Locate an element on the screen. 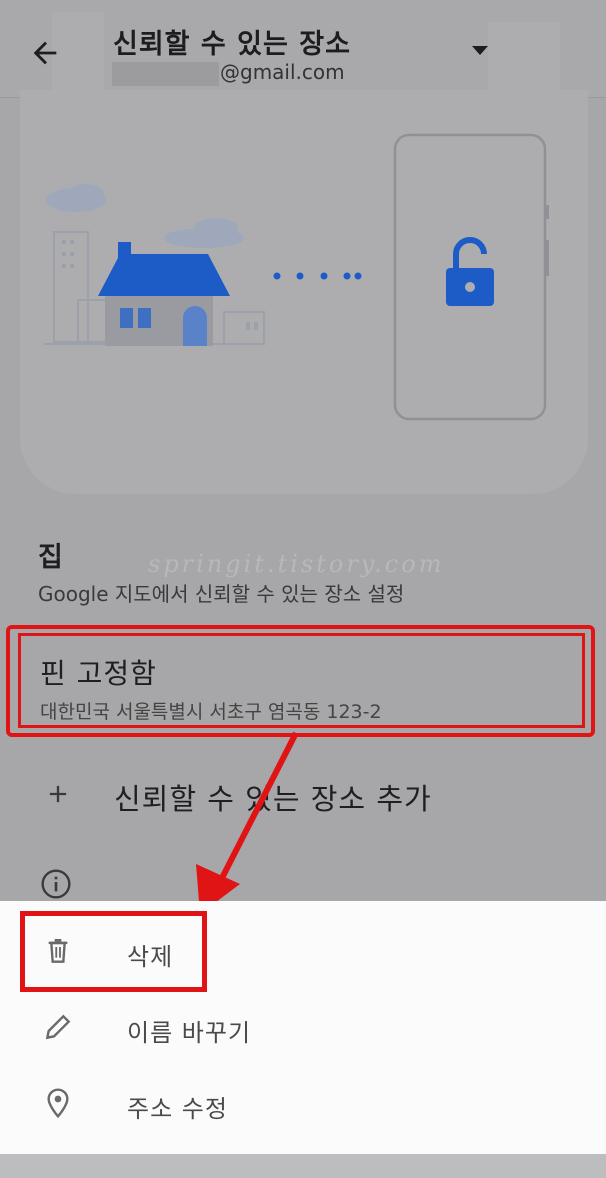 The height and width of the screenshot is (1178, 606). system-nav-bar is located at coordinates (303, 1166).